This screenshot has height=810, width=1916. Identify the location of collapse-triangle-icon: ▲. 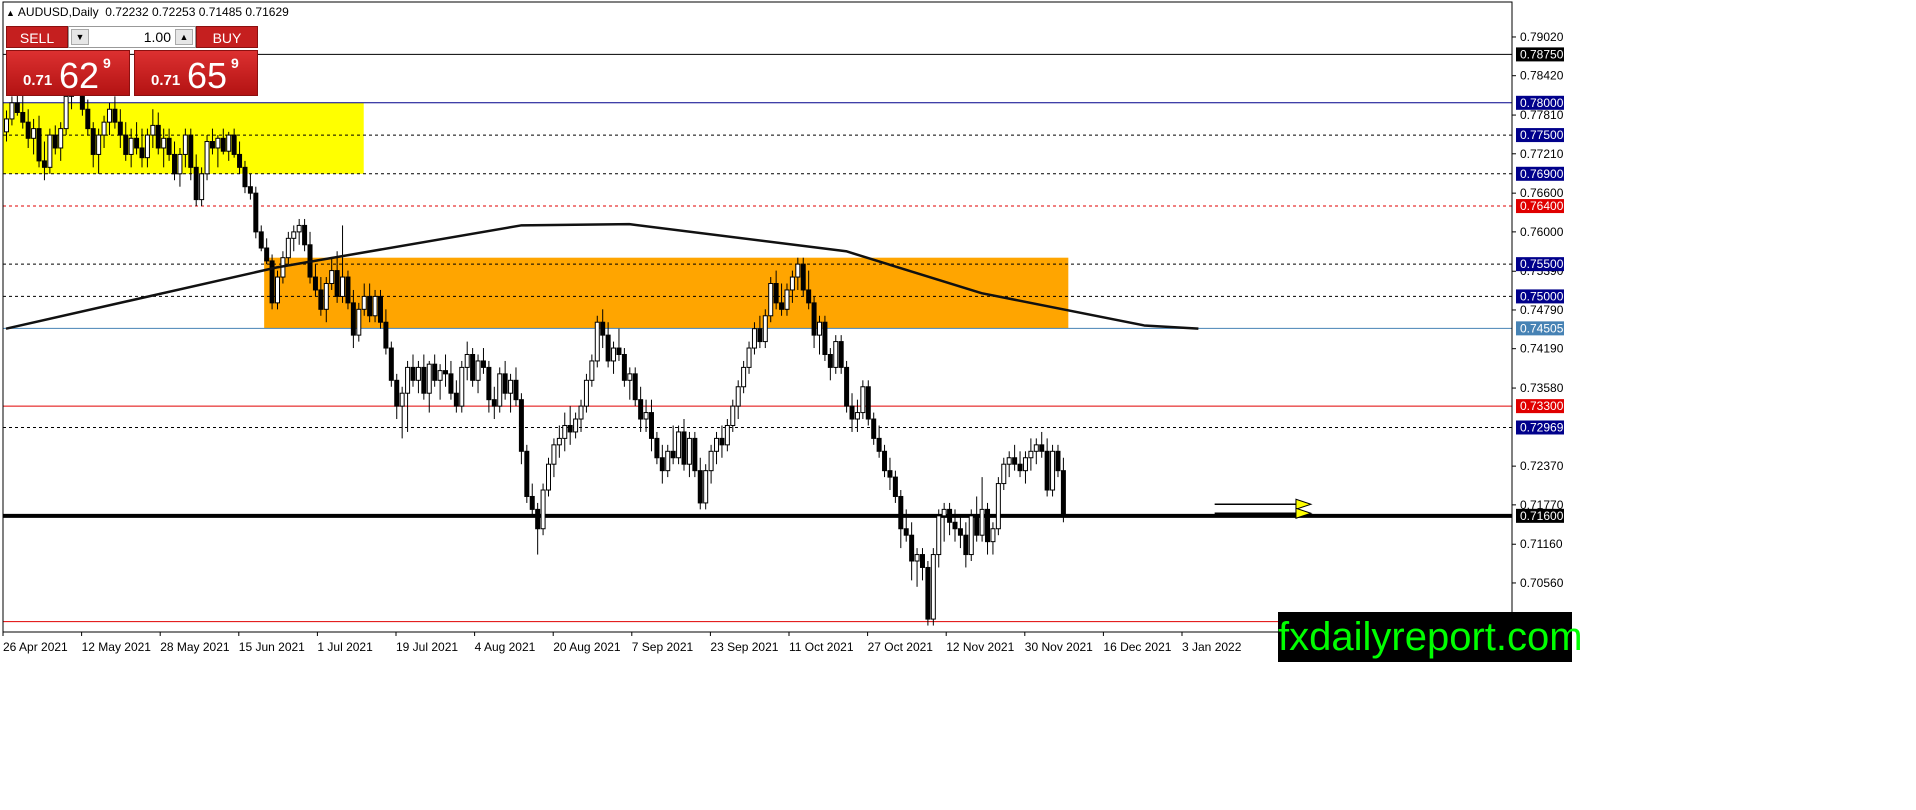
(10, 13).